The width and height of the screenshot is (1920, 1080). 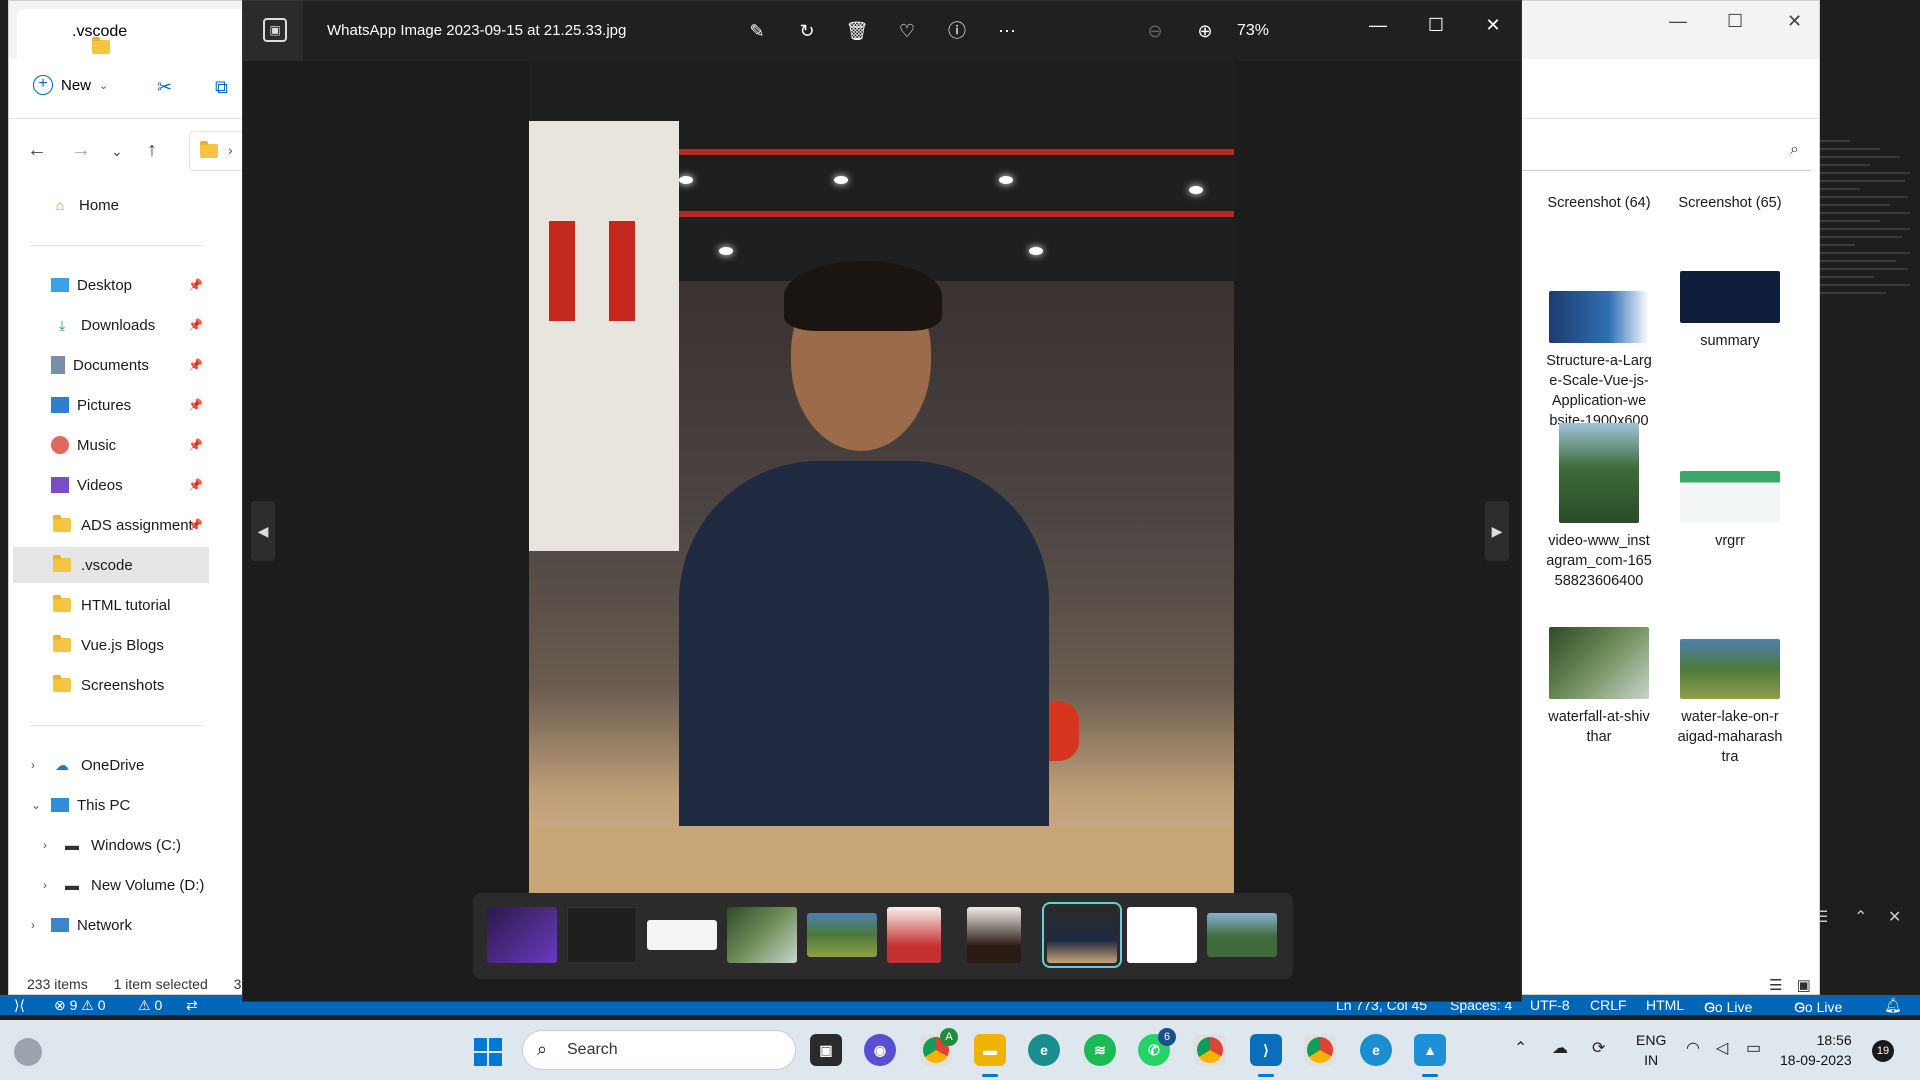 I want to click on sidebar-item-pictures: Pictures 📌, so click(x=111, y=405).